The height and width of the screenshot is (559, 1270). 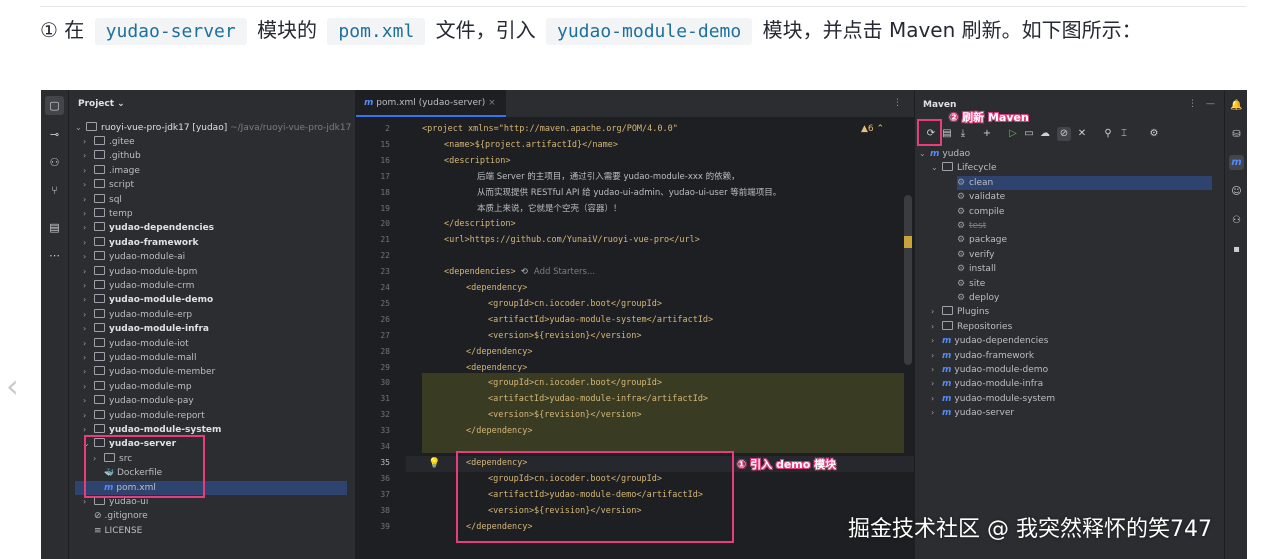 I want to click on code-line: </dependency>, so click(x=499, y=431).